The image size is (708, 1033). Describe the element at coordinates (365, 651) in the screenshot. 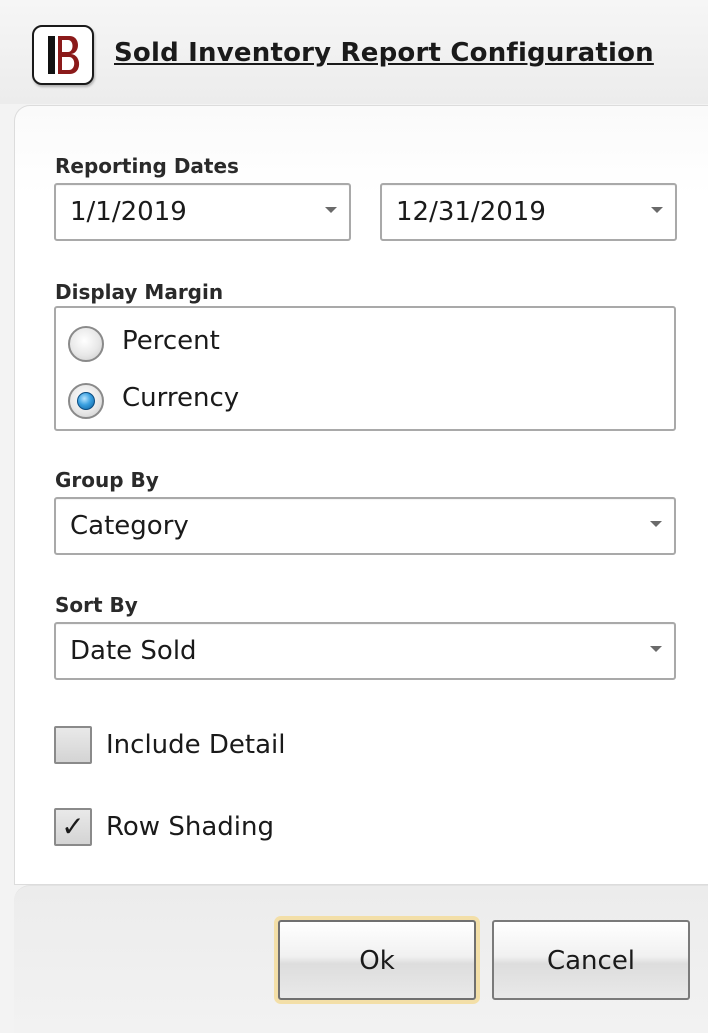

I see `sort-by-dropdown: Date Sold` at that location.